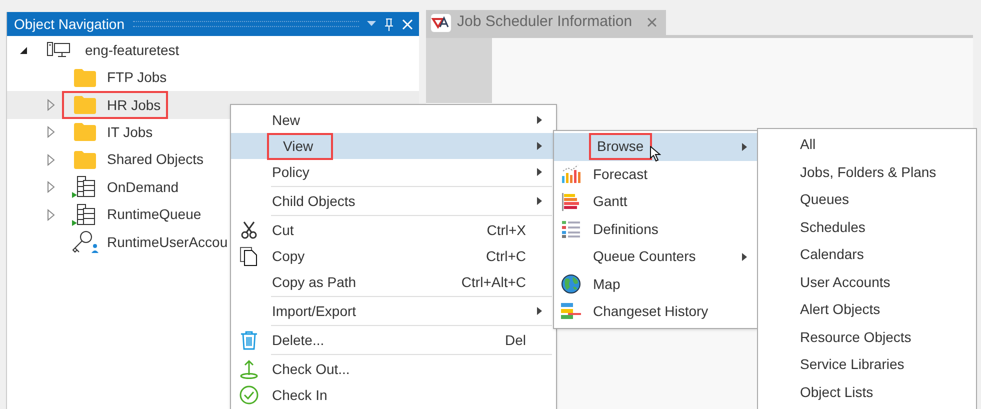 The width and height of the screenshot is (981, 409). Describe the element at coordinates (130, 132) in the screenshot. I see `tree-item-label: IT Jobs` at that location.